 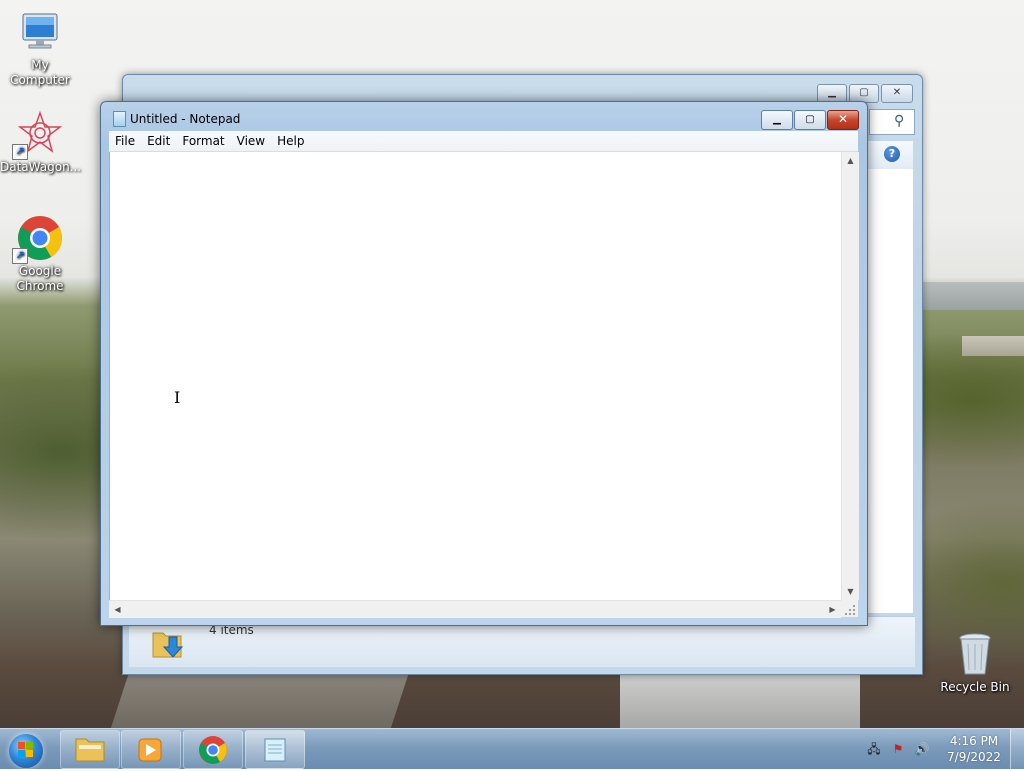 What do you see at coordinates (185, 119) in the screenshot?
I see `window-title: Untitled - Notepad` at bounding box center [185, 119].